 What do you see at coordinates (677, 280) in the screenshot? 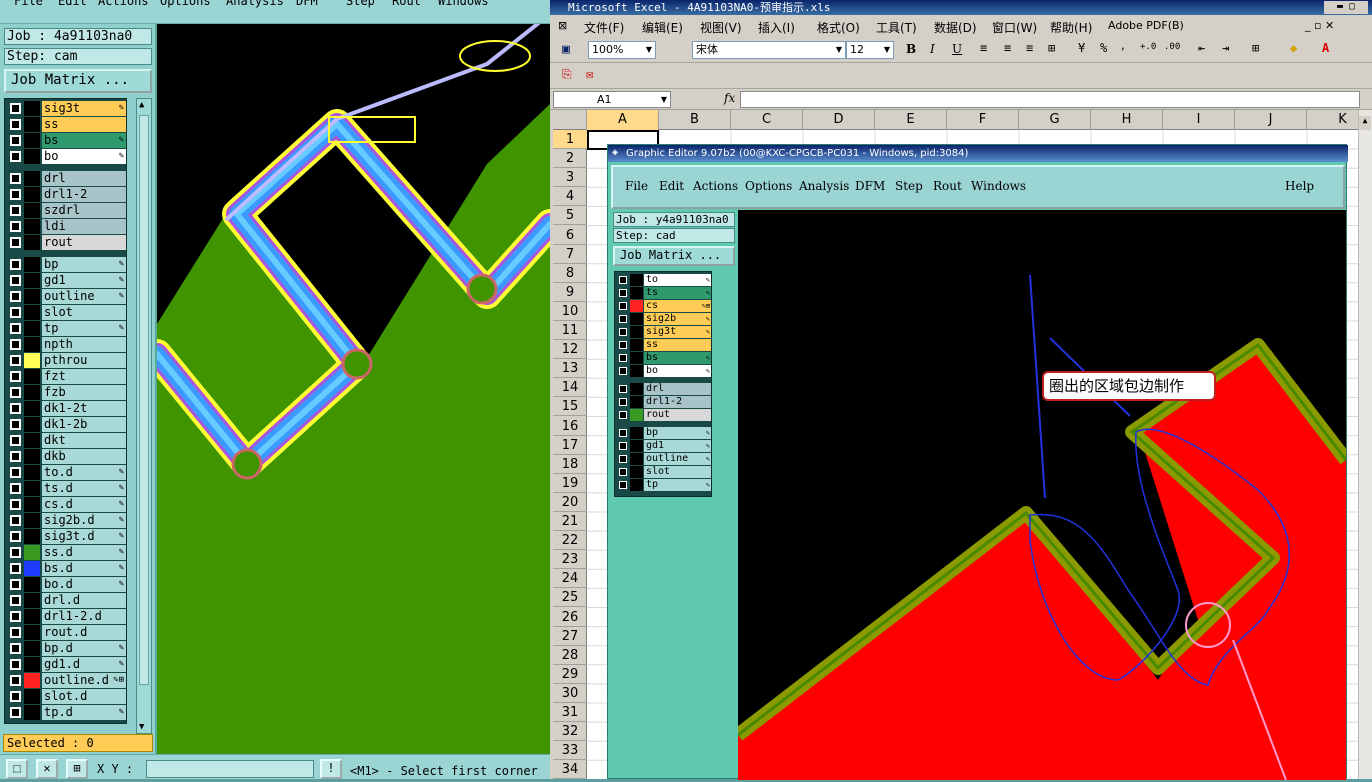
I see `ge-layer-name: to ✎` at bounding box center [677, 280].